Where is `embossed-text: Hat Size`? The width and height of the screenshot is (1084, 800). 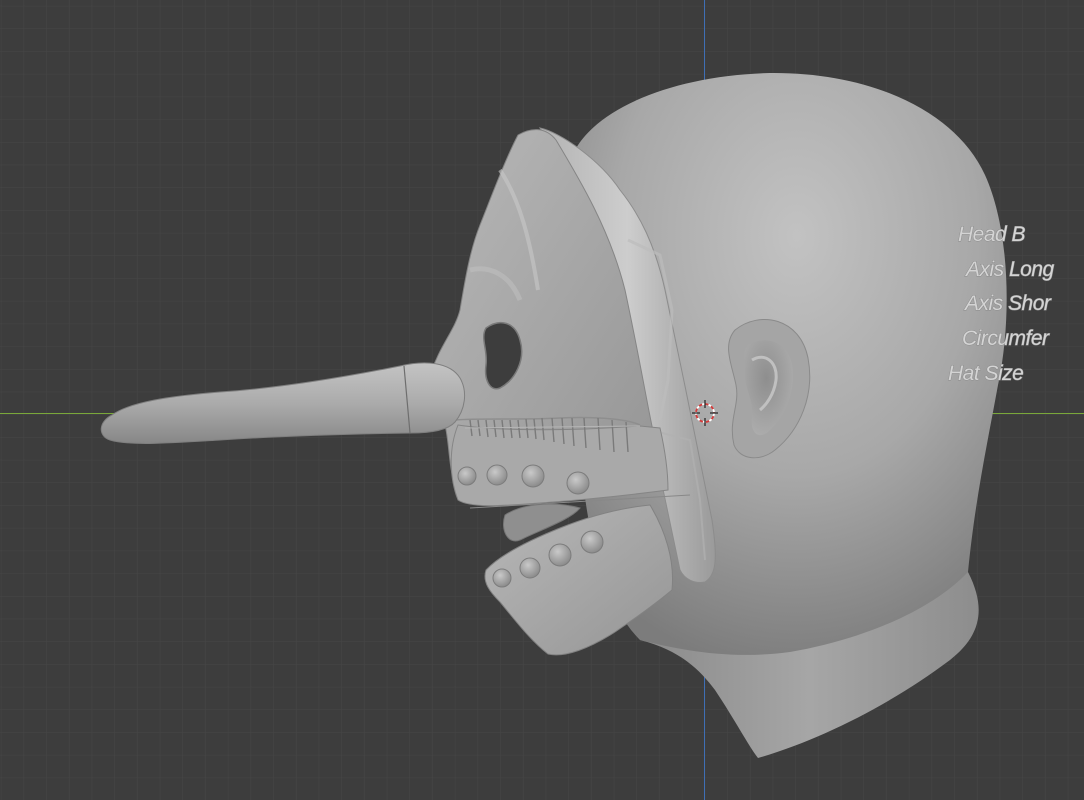 embossed-text: Hat Size is located at coordinates (985, 373).